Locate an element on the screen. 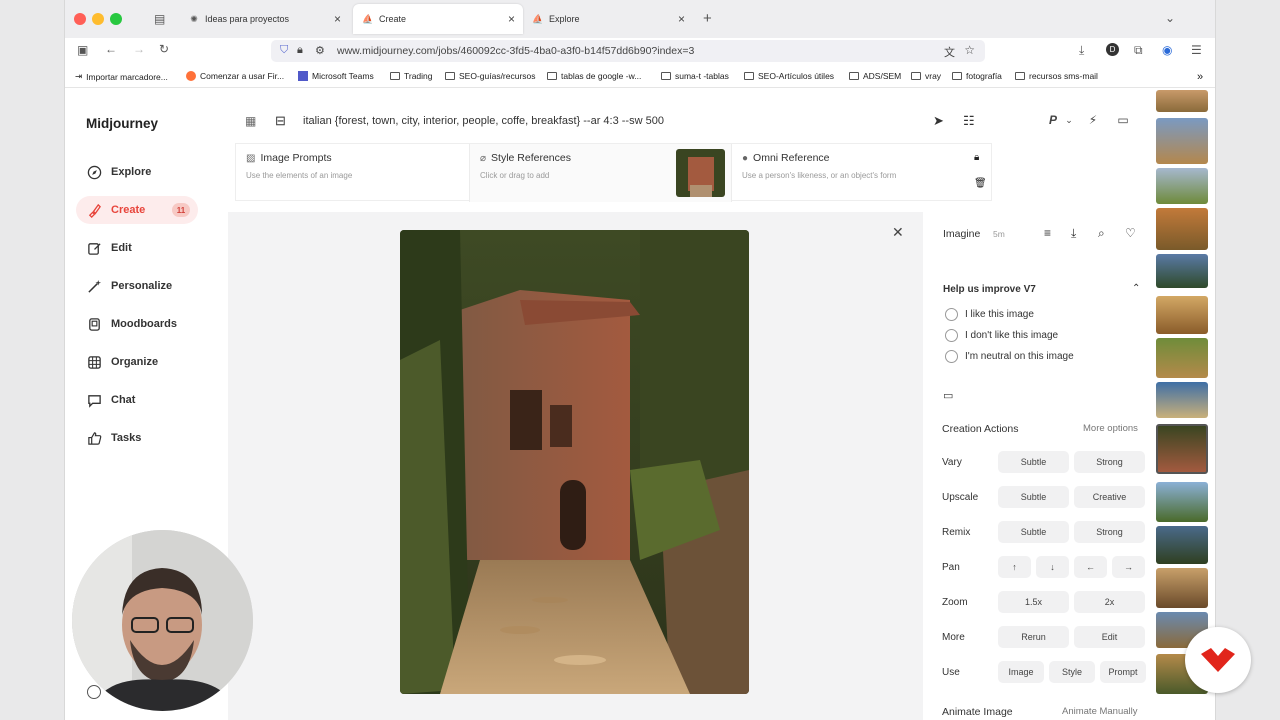  sidebar-item-organize: Organize is located at coordinates (137, 362).